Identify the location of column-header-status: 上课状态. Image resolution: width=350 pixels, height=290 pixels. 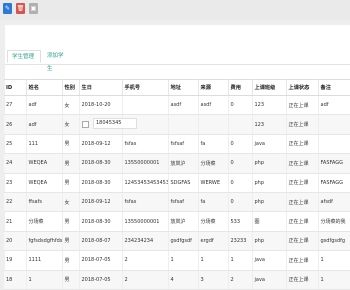
(302, 87).